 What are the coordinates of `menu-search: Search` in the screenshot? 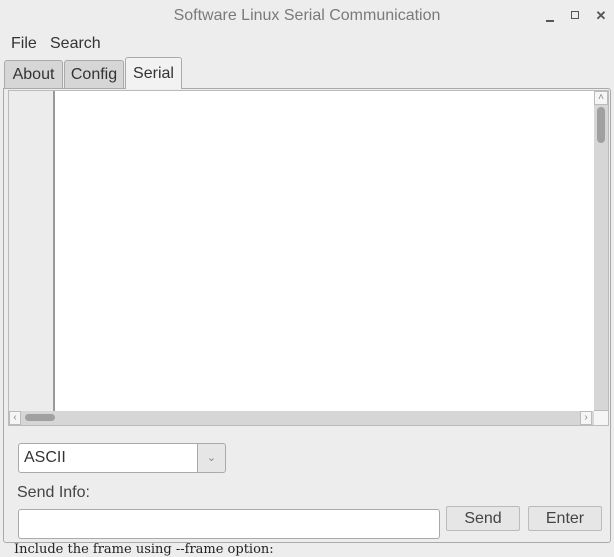 It's located at (75, 44).